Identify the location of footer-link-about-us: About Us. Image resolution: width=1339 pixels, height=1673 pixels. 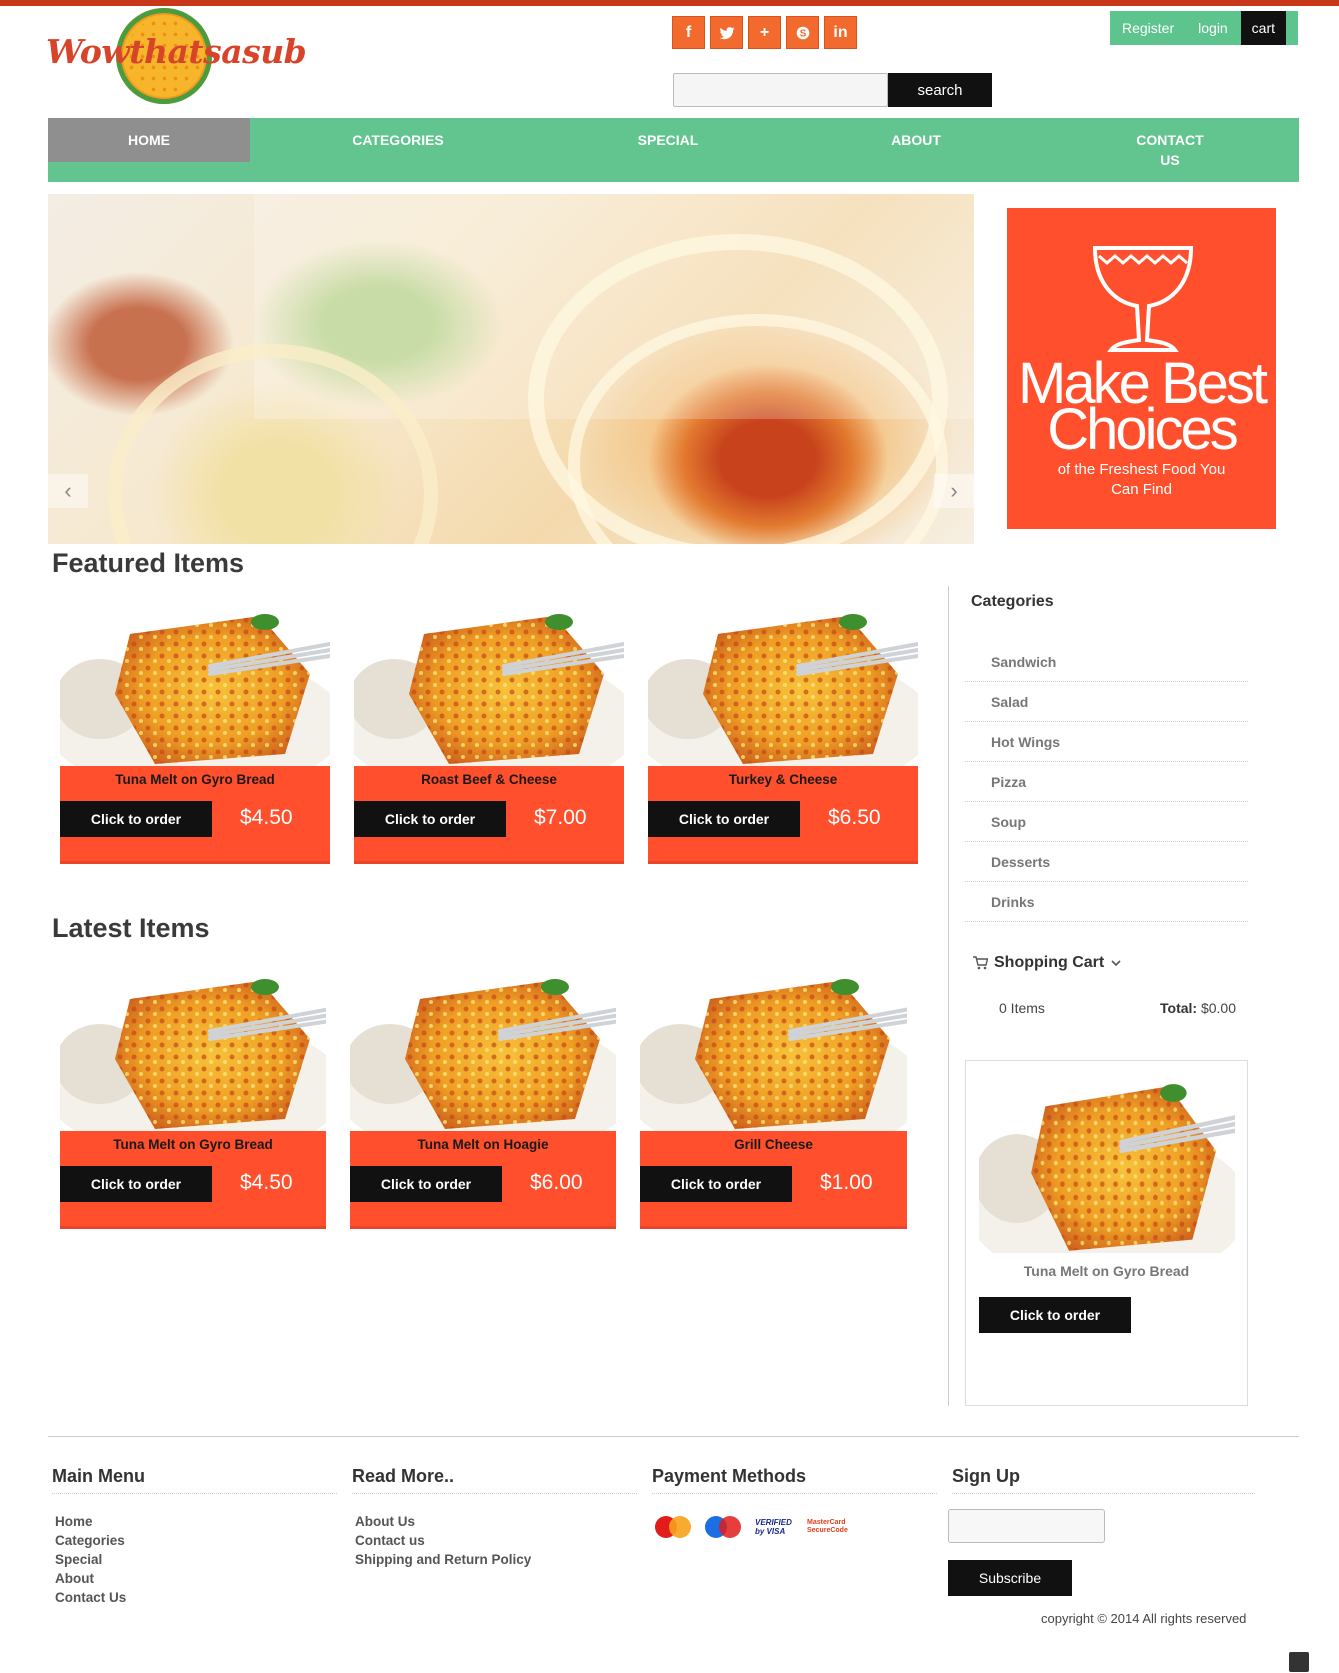
(494, 1521).